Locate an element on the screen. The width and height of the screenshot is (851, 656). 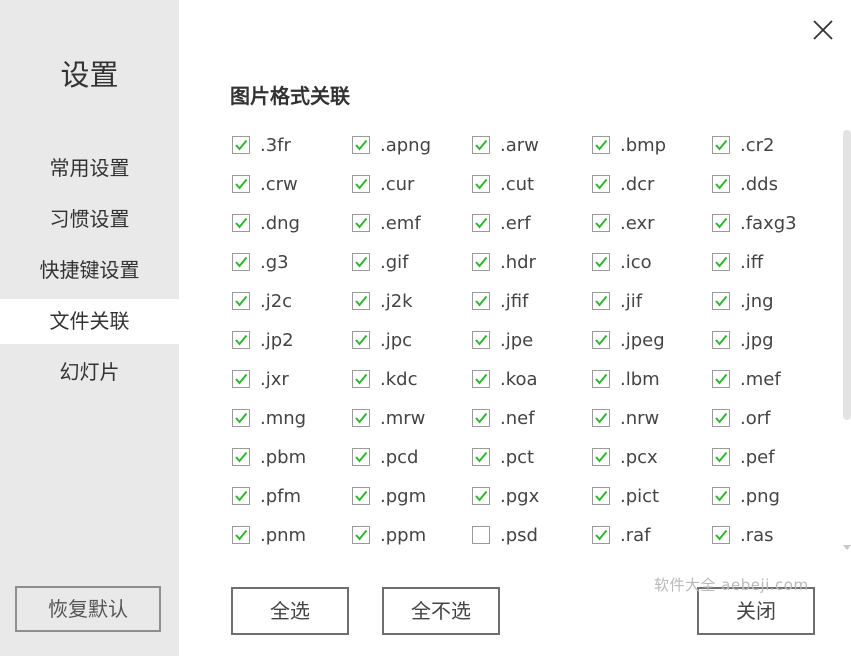
format-checkbox-item: .crw is located at coordinates (292, 184).